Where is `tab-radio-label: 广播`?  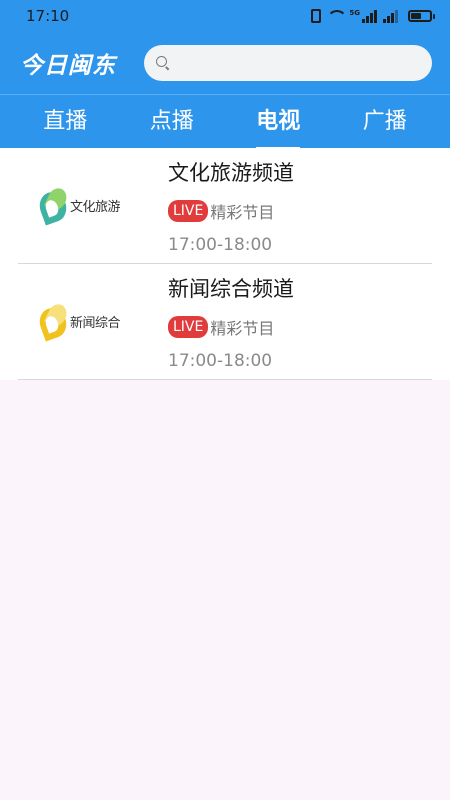 tab-radio-label: 广播 is located at coordinates (384, 121).